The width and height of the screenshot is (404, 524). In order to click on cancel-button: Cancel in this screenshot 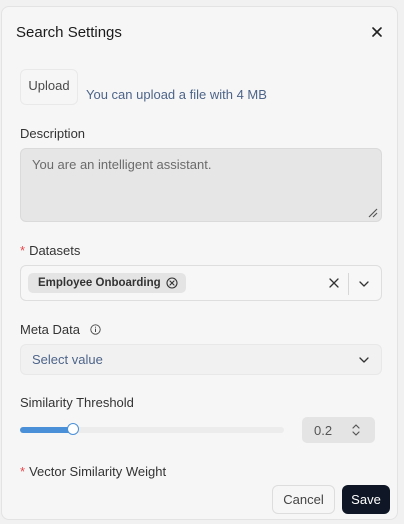, I will do `click(303, 499)`.